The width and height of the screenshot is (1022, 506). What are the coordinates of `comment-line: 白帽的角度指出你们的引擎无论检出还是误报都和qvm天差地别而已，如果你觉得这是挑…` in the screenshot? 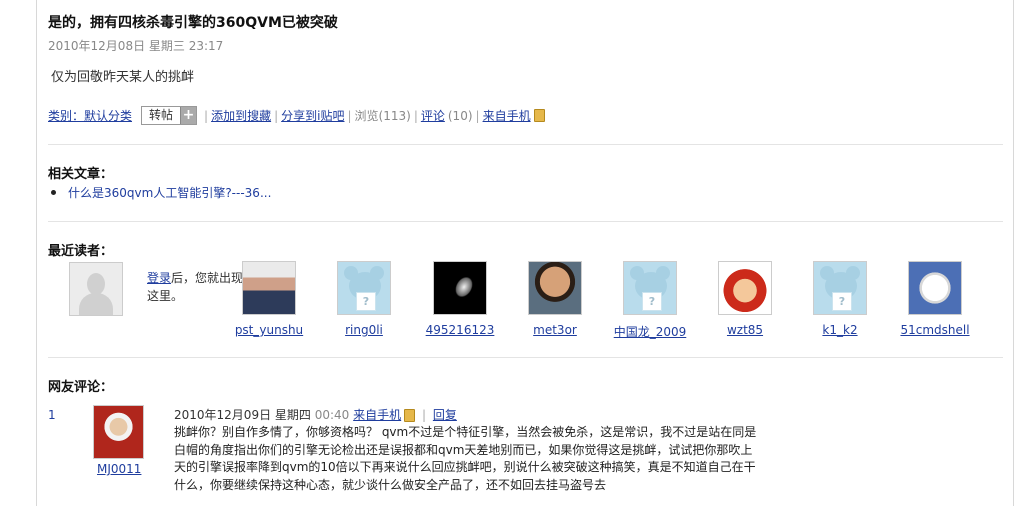 It's located at (463, 449).